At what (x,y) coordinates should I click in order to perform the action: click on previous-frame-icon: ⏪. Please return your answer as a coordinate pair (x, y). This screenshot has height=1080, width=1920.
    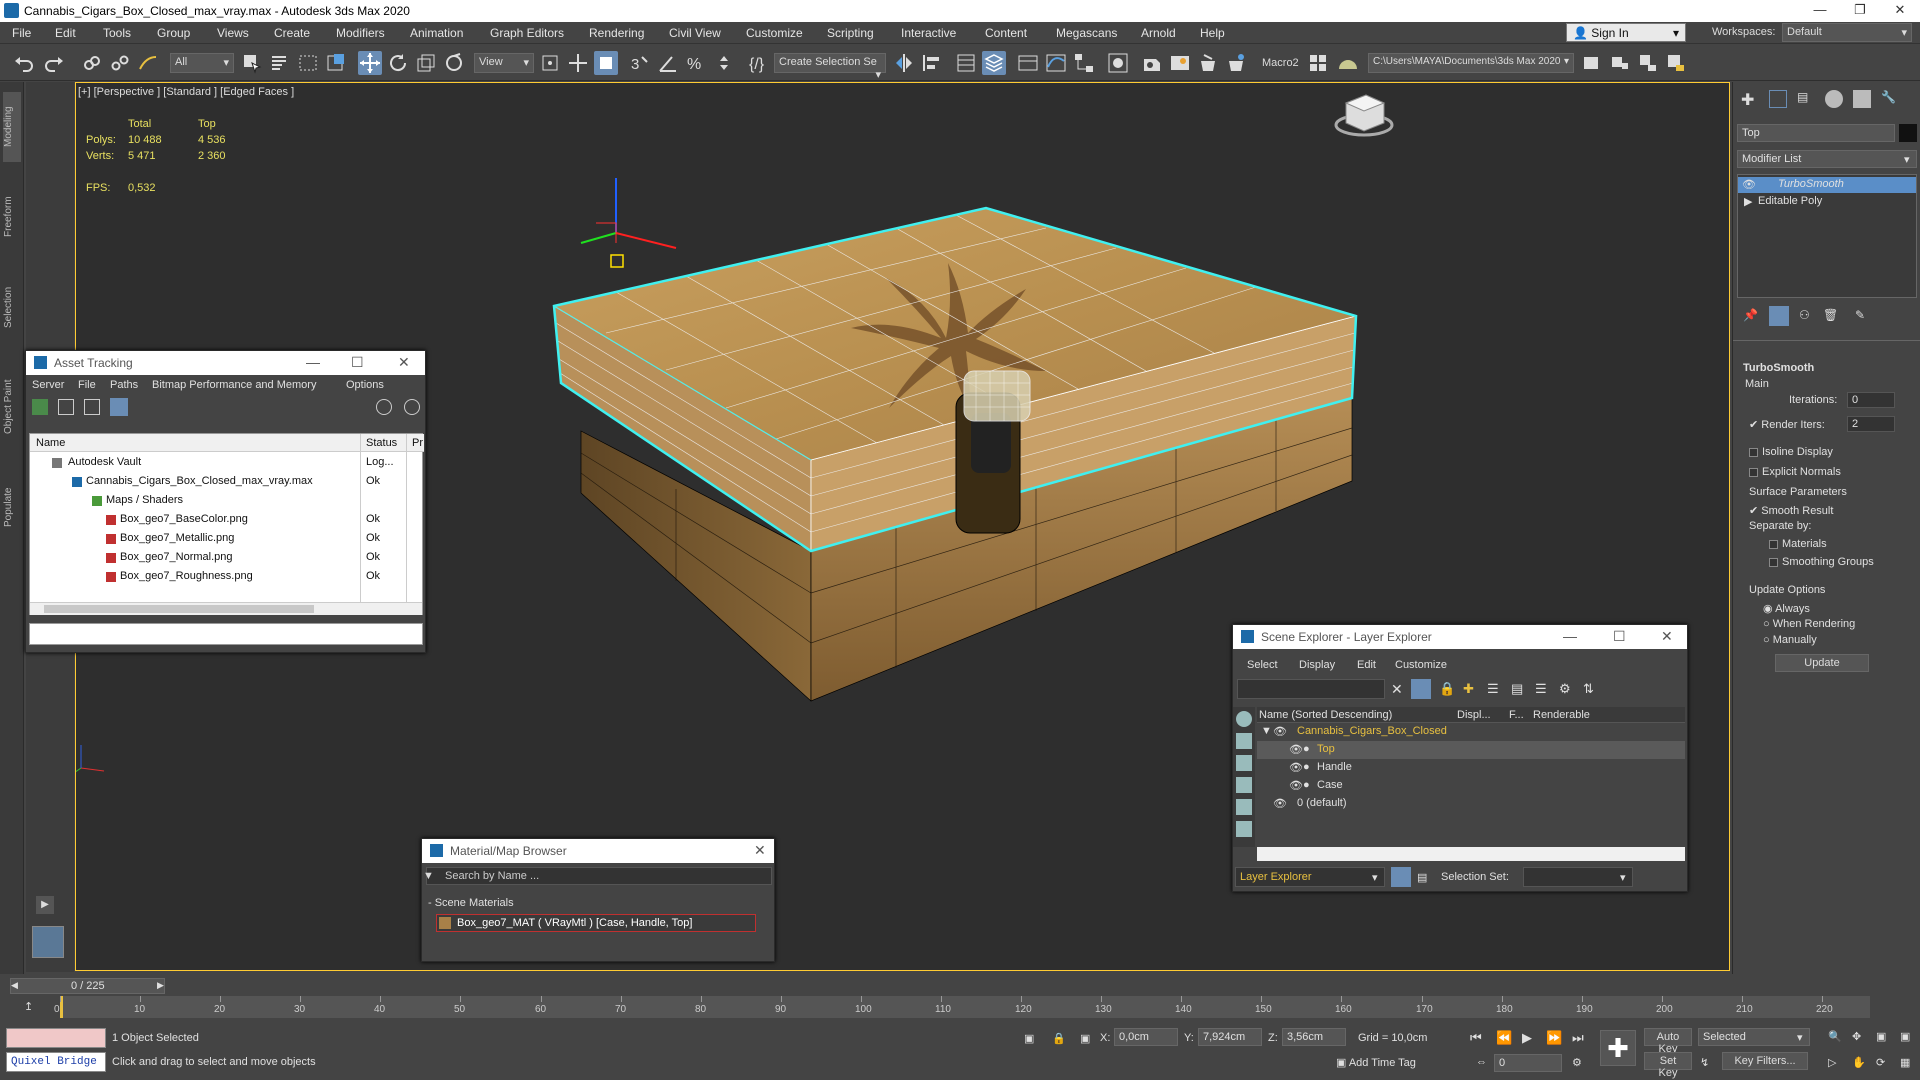
    Looking at the image, I should click on (1504, 1038).